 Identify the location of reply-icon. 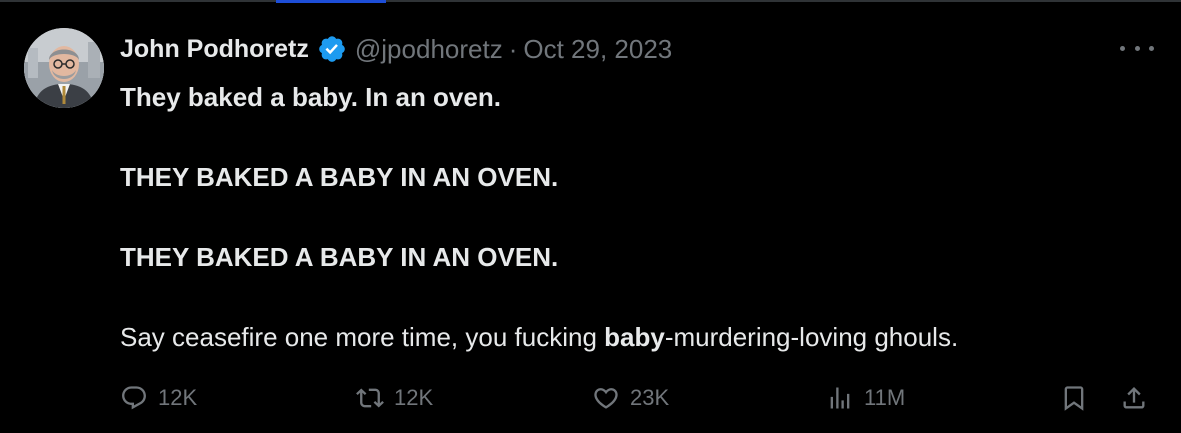
(134, 398).